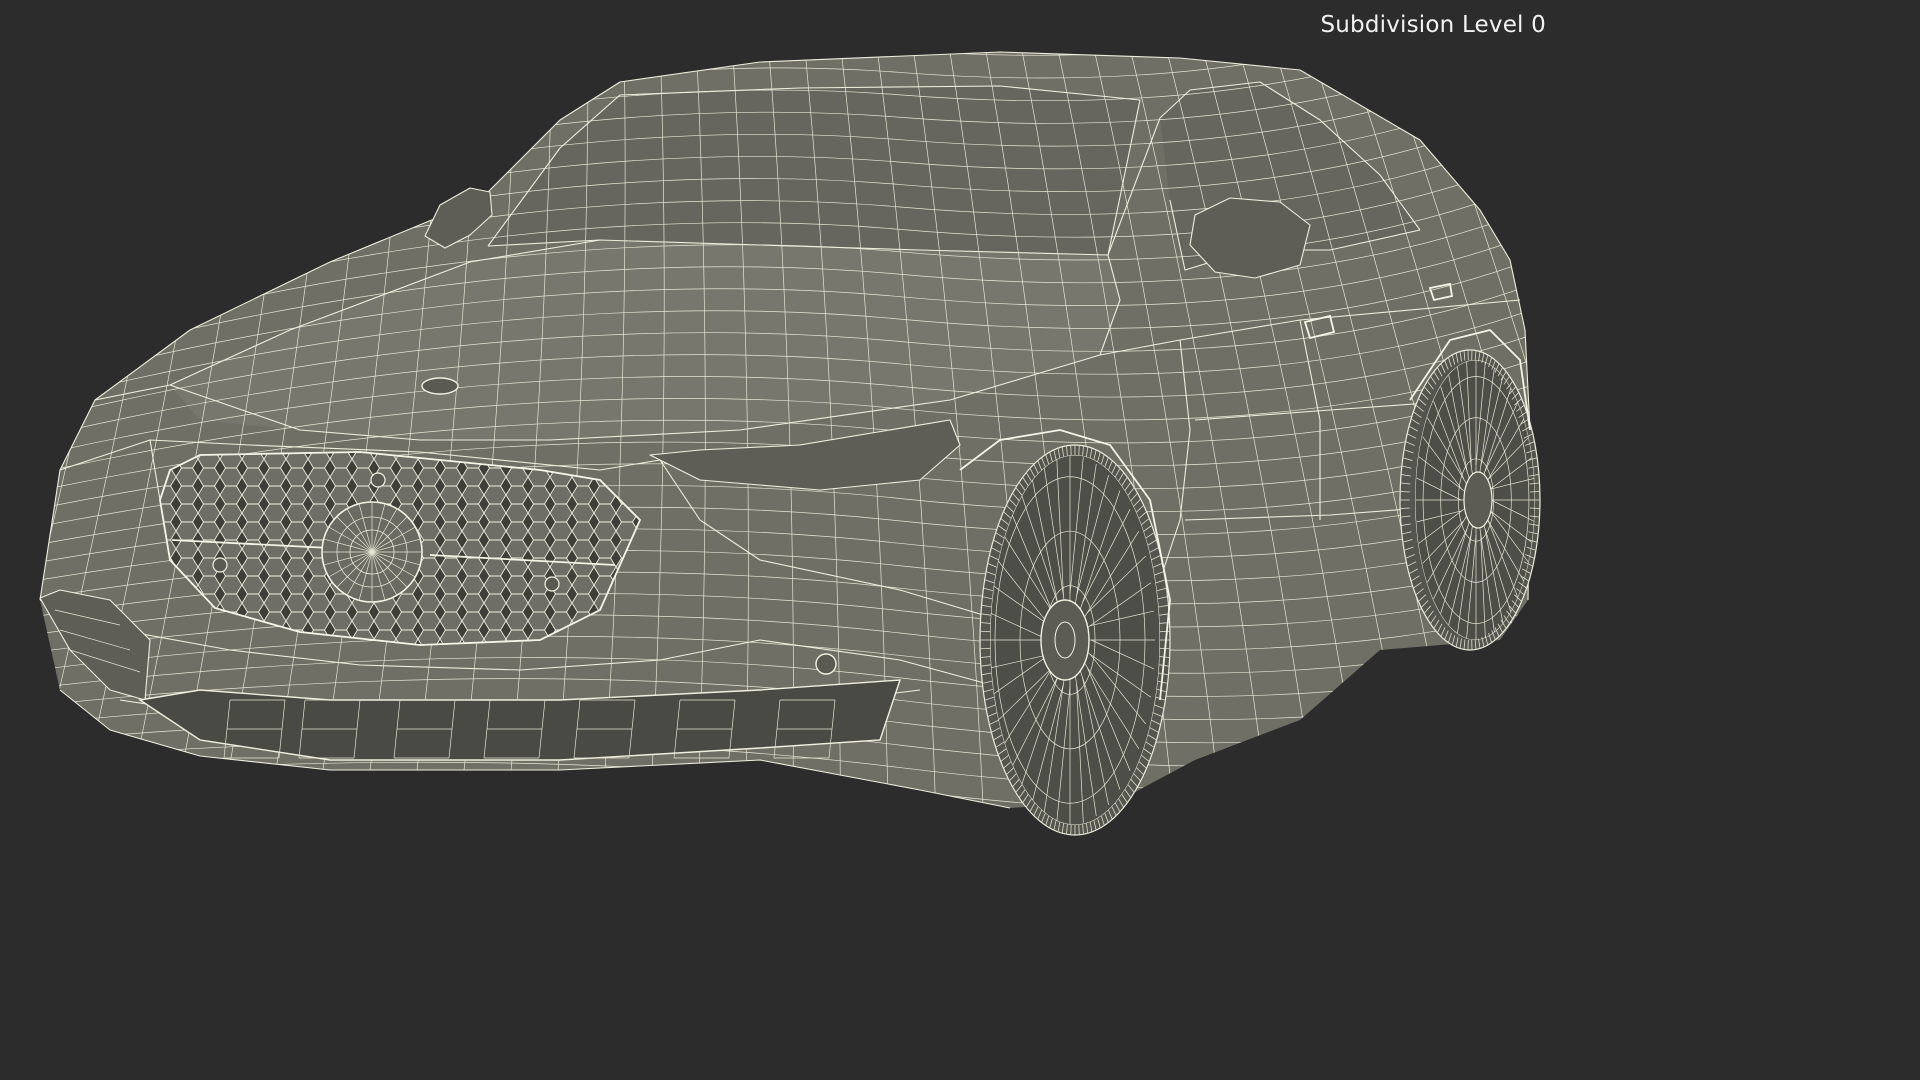  Describe the element at coordinates (1470, 500) in the screenshot. I see `rear-wheel` at that location.